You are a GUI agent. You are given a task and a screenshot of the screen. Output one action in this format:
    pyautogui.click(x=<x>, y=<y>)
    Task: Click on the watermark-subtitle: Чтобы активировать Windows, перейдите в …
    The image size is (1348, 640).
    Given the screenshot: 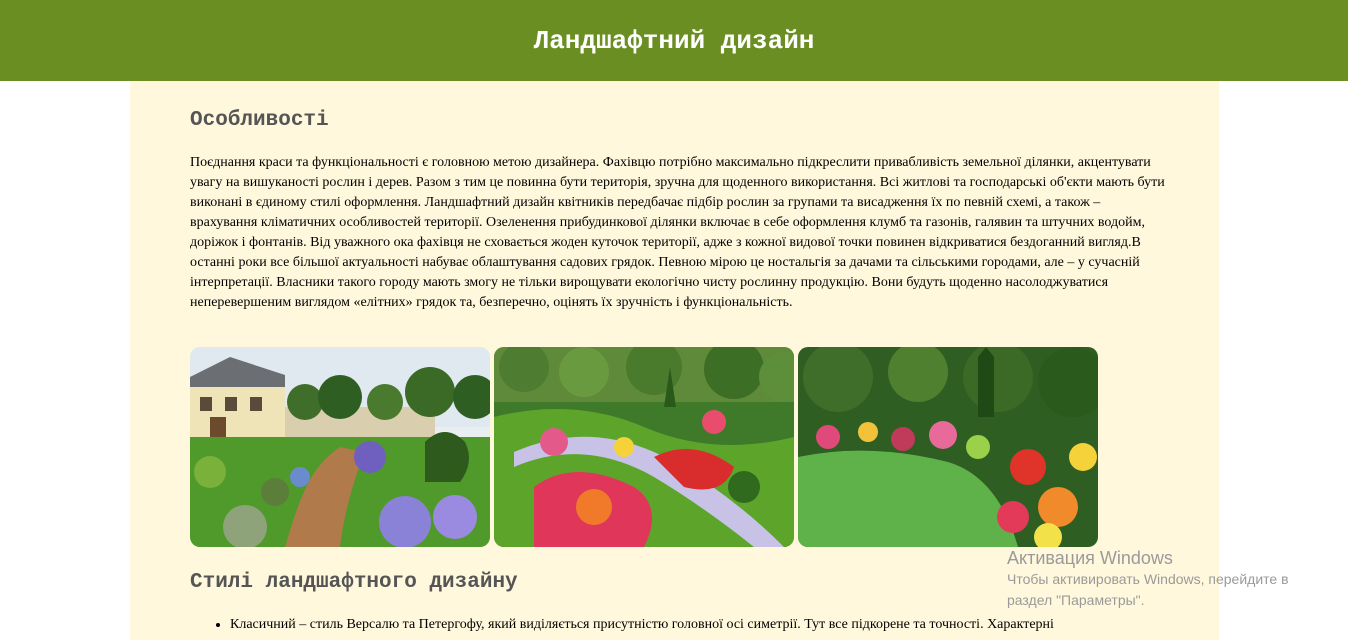 What is the action you would take?
    pyautogui.click(x=1148, y=589)
    